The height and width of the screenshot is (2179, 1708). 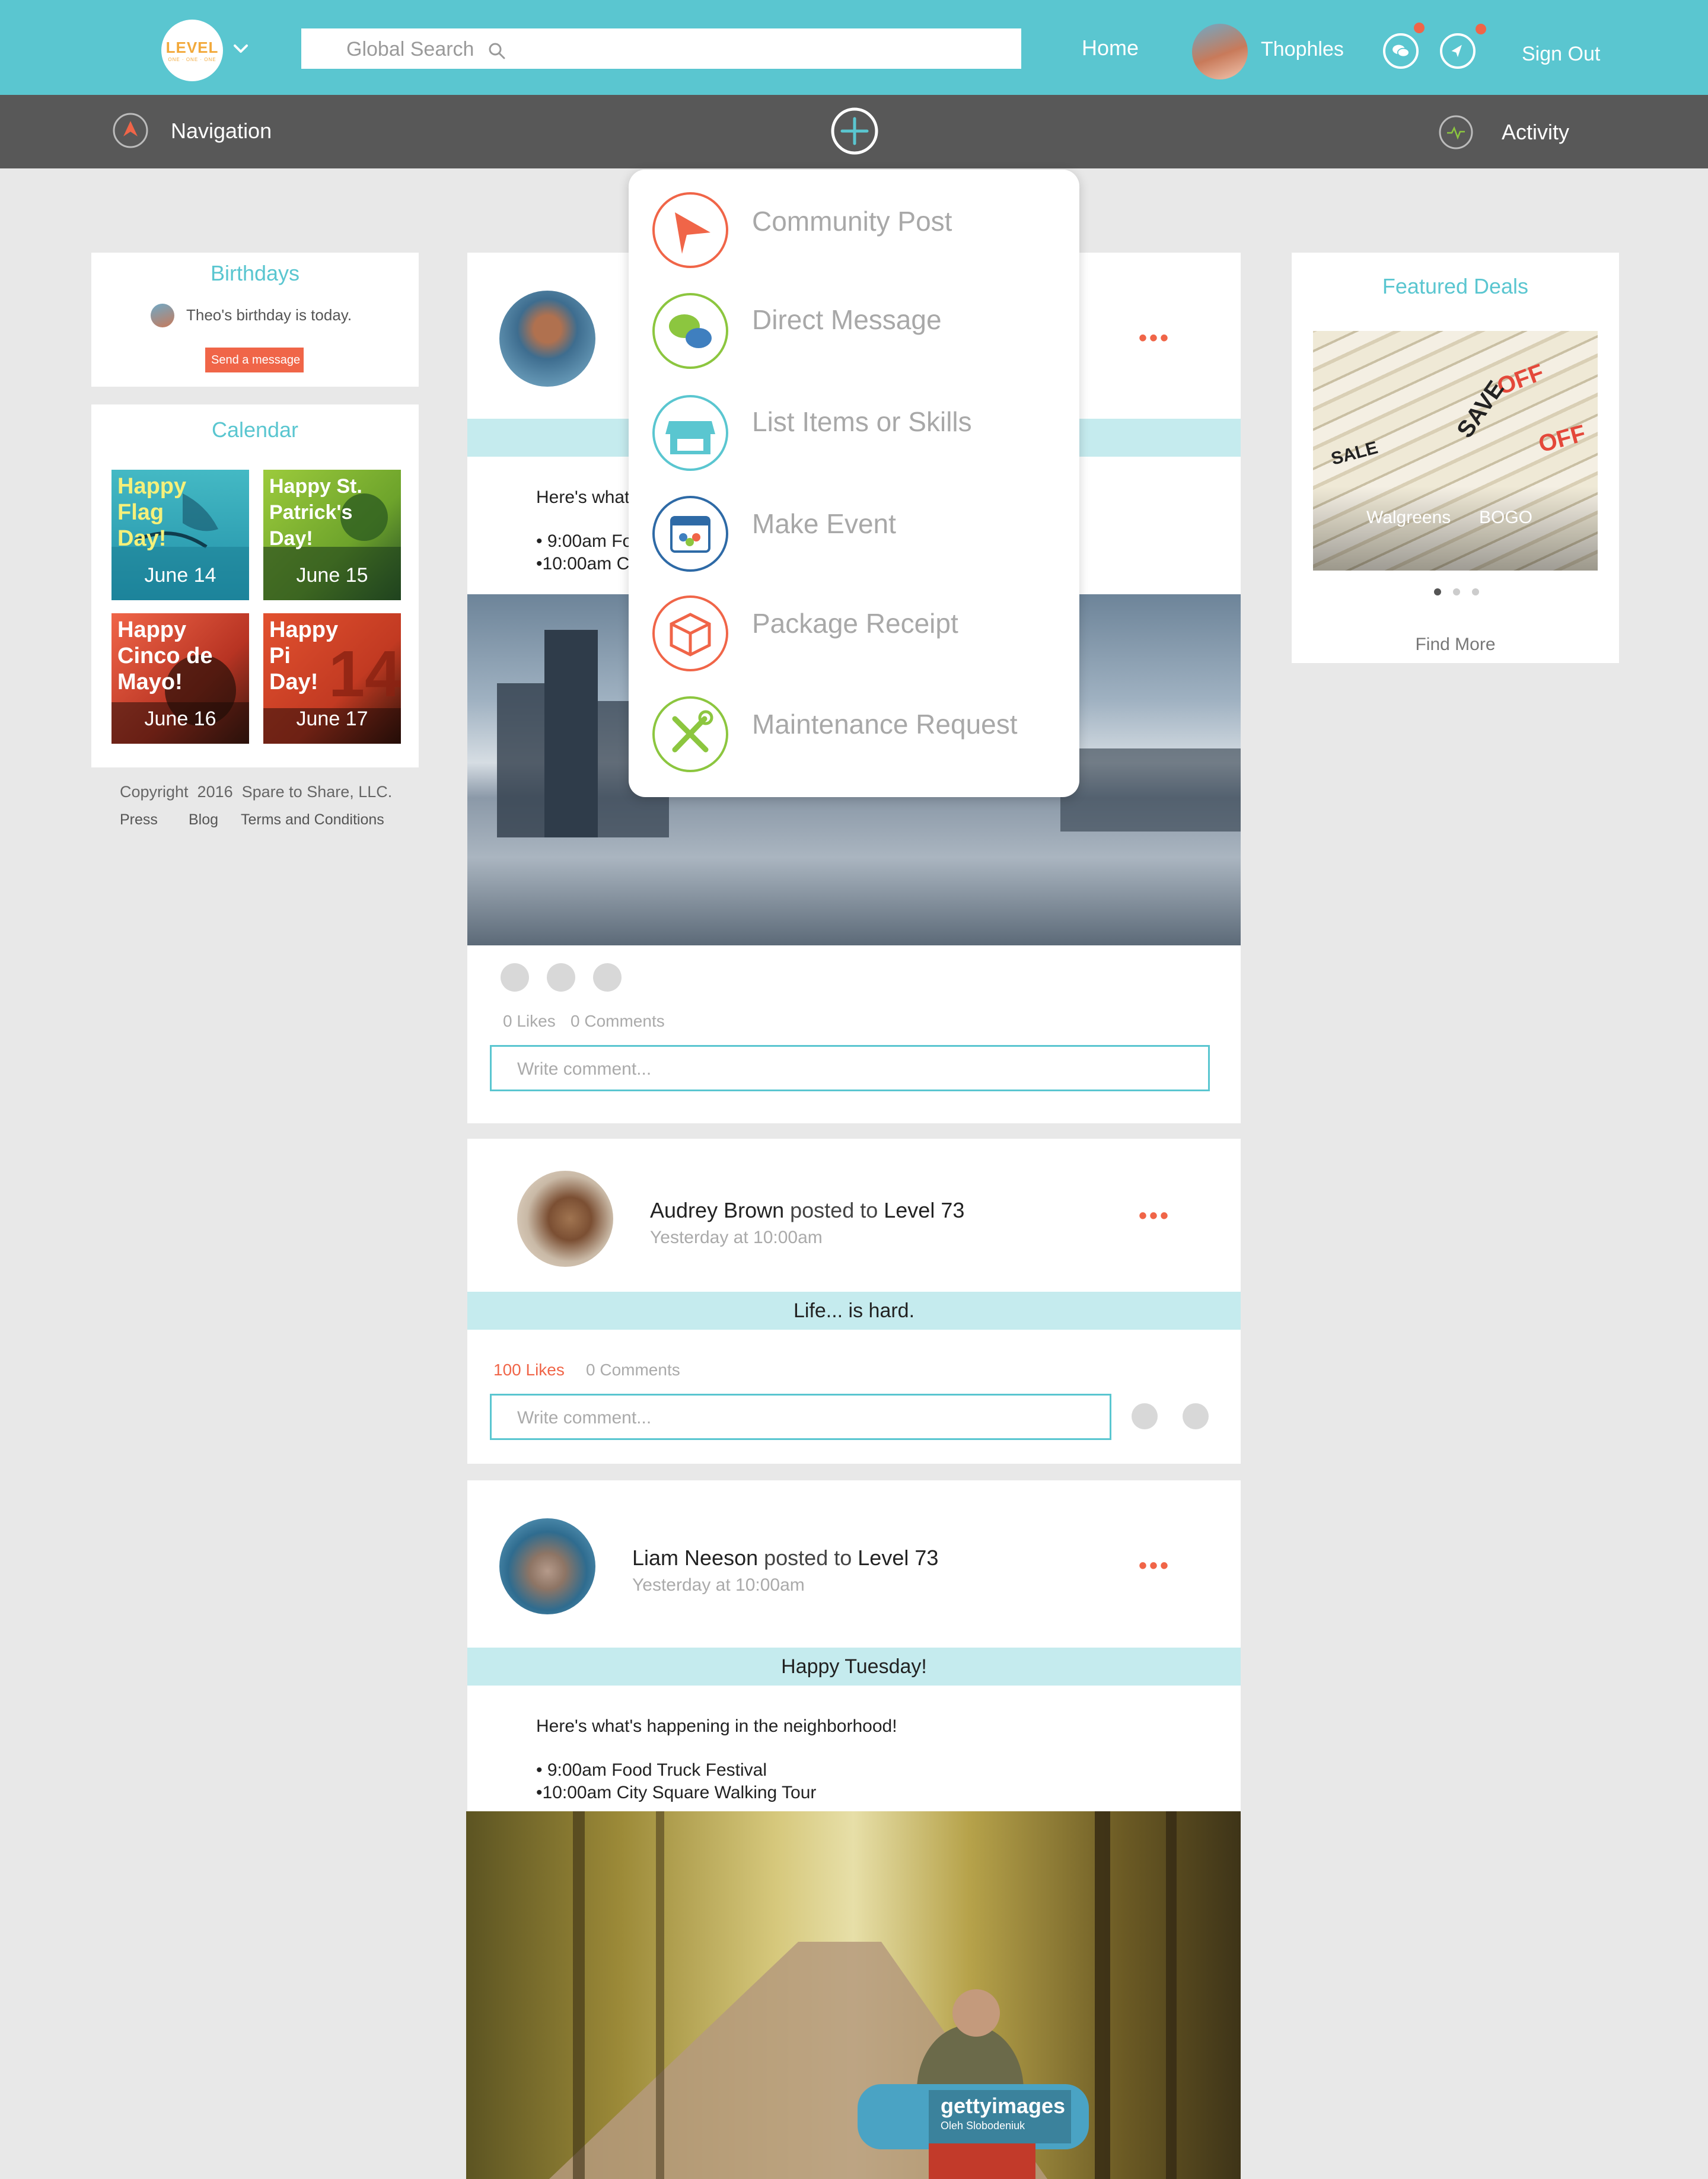 I want to click on menu-item-label: List Items or Skills, so click(x=862, y=422).